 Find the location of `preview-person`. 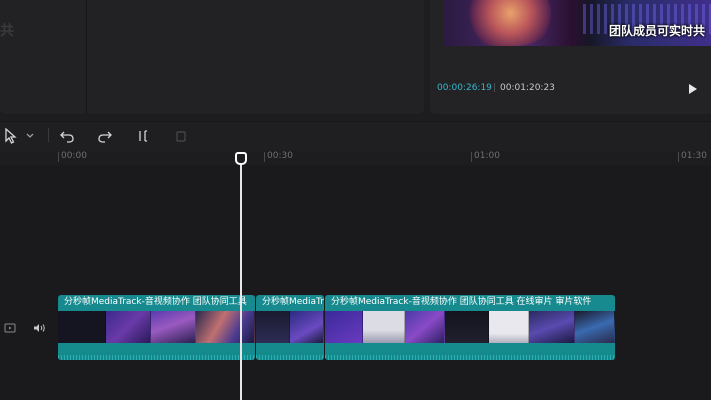

preview-person is located at coordinates (506, 23).